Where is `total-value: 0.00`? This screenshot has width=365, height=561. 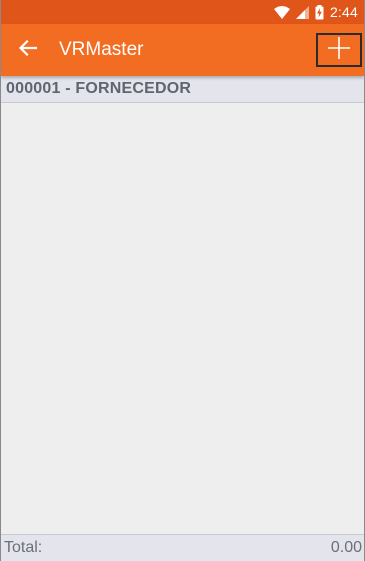 total-value: 0.00 is located at coordinates (346, 547).